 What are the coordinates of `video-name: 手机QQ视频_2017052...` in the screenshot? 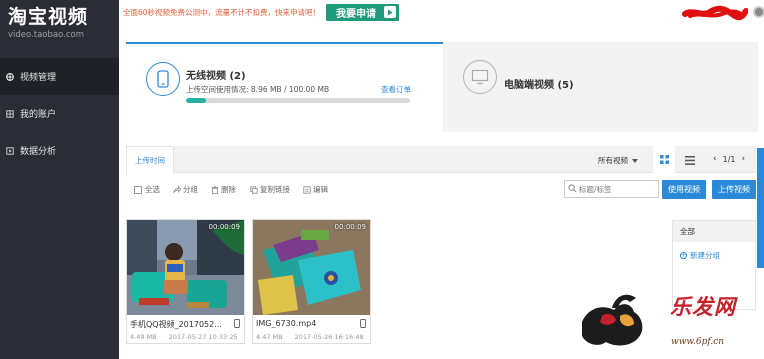 It's located at (176, 324).